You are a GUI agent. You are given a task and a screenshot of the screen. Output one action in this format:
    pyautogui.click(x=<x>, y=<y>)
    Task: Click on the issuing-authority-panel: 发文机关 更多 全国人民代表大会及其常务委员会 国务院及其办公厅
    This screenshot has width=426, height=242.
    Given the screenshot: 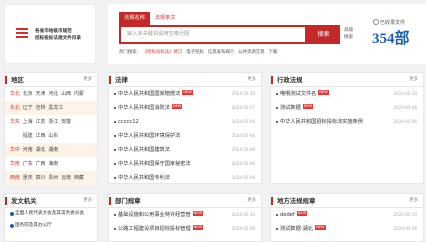 What is the action you would take?
    pyautogui.click(x=51, y=217)
    